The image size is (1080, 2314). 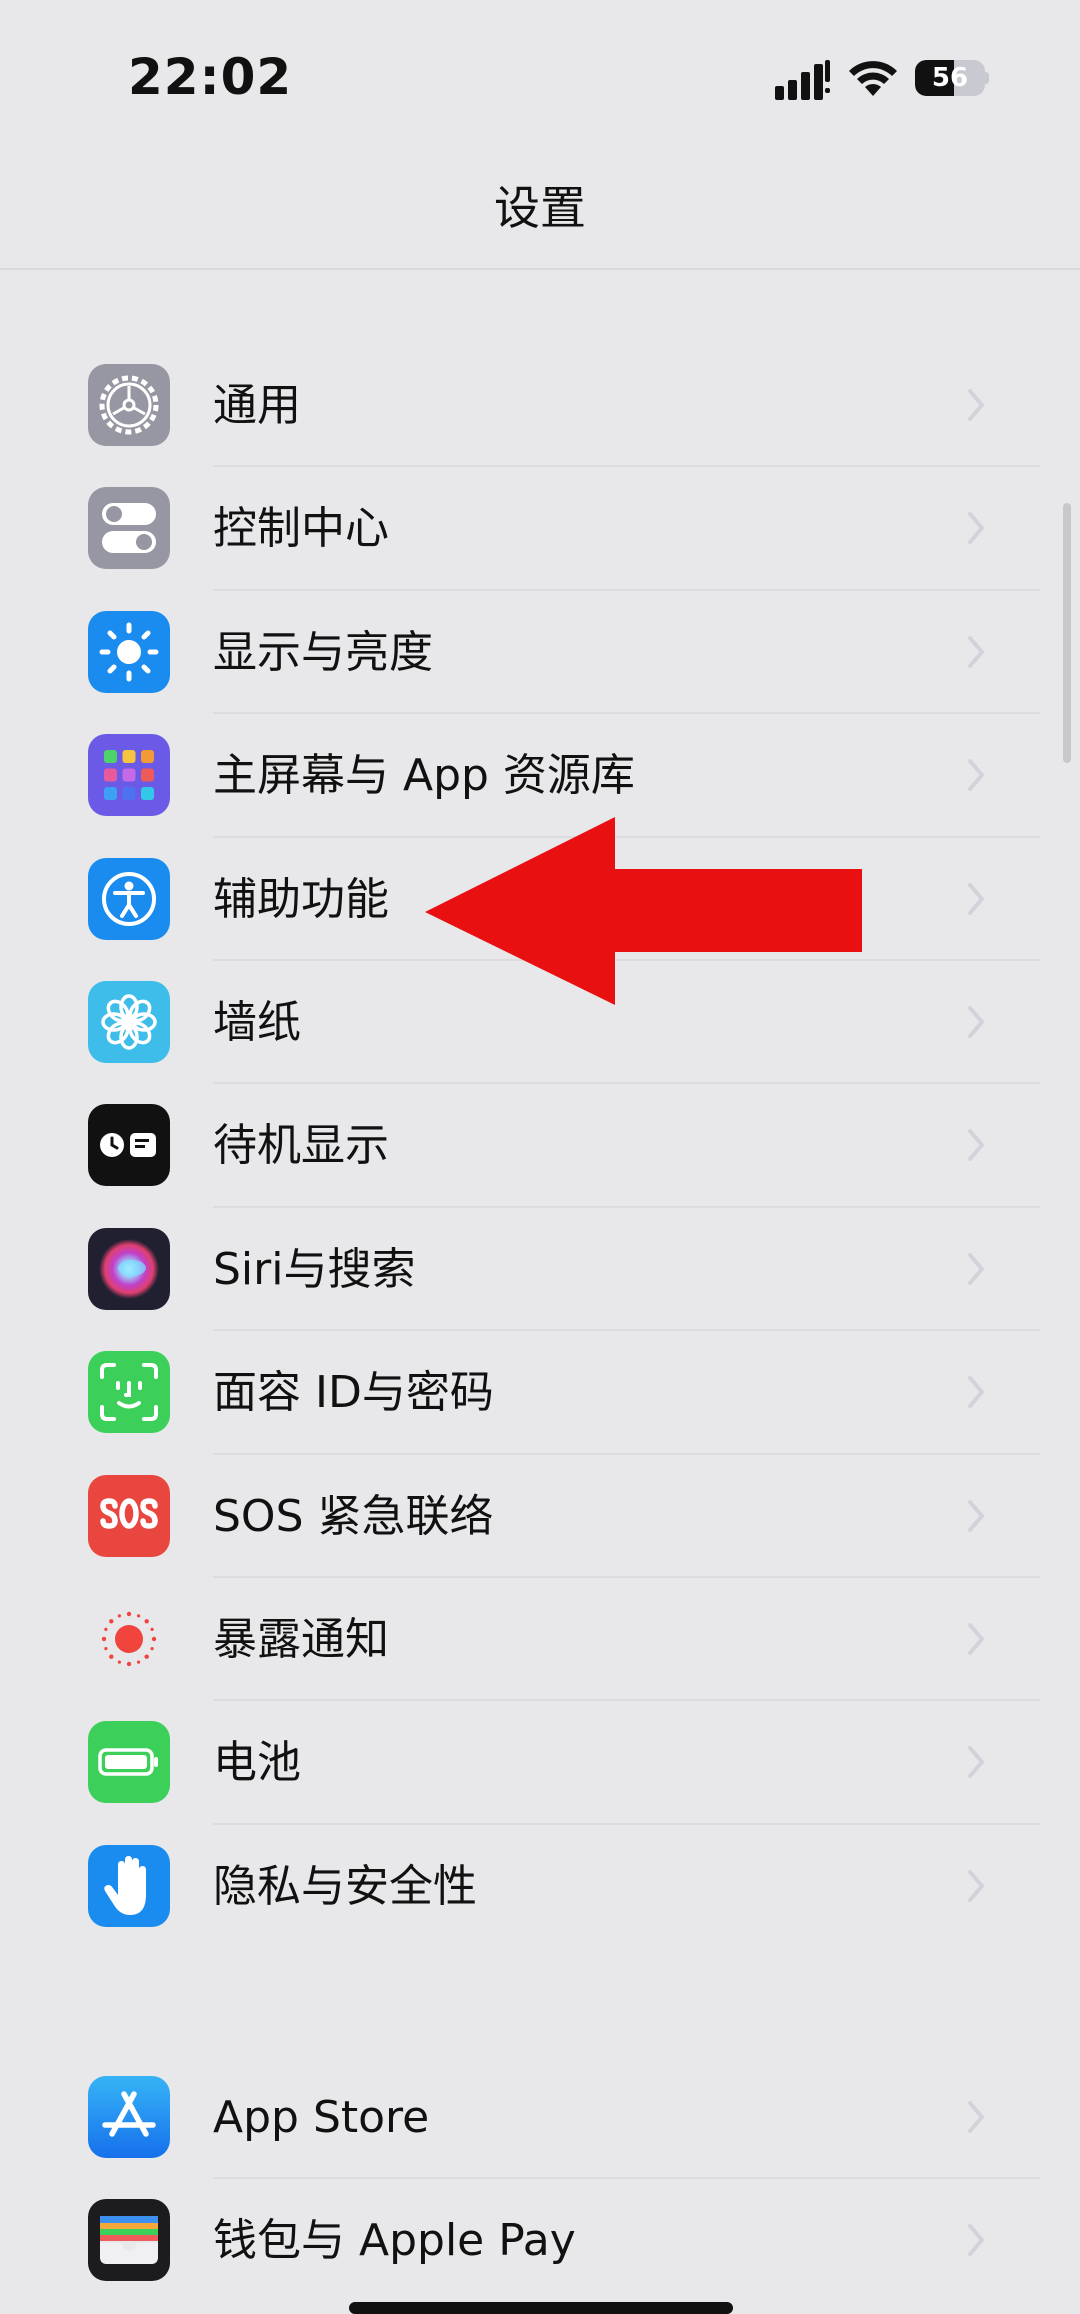 I want to click on settings-row-label: 面容 ID与密码, so click(x=353, y=1393).